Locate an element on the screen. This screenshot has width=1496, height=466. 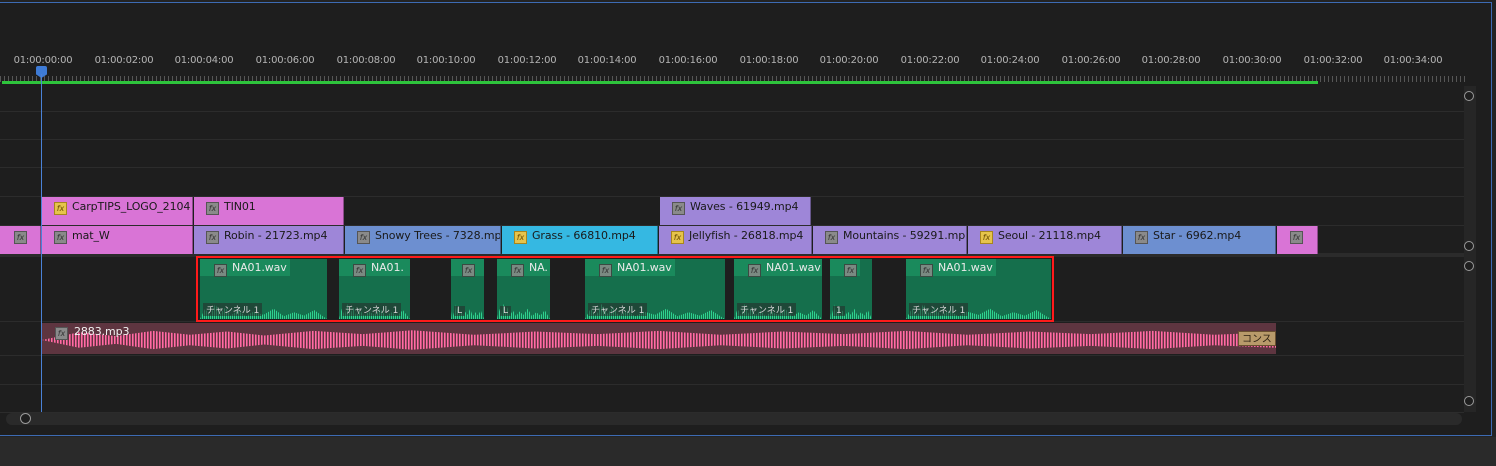
horizontal-scrollbar is located at coordinates (734, 419).